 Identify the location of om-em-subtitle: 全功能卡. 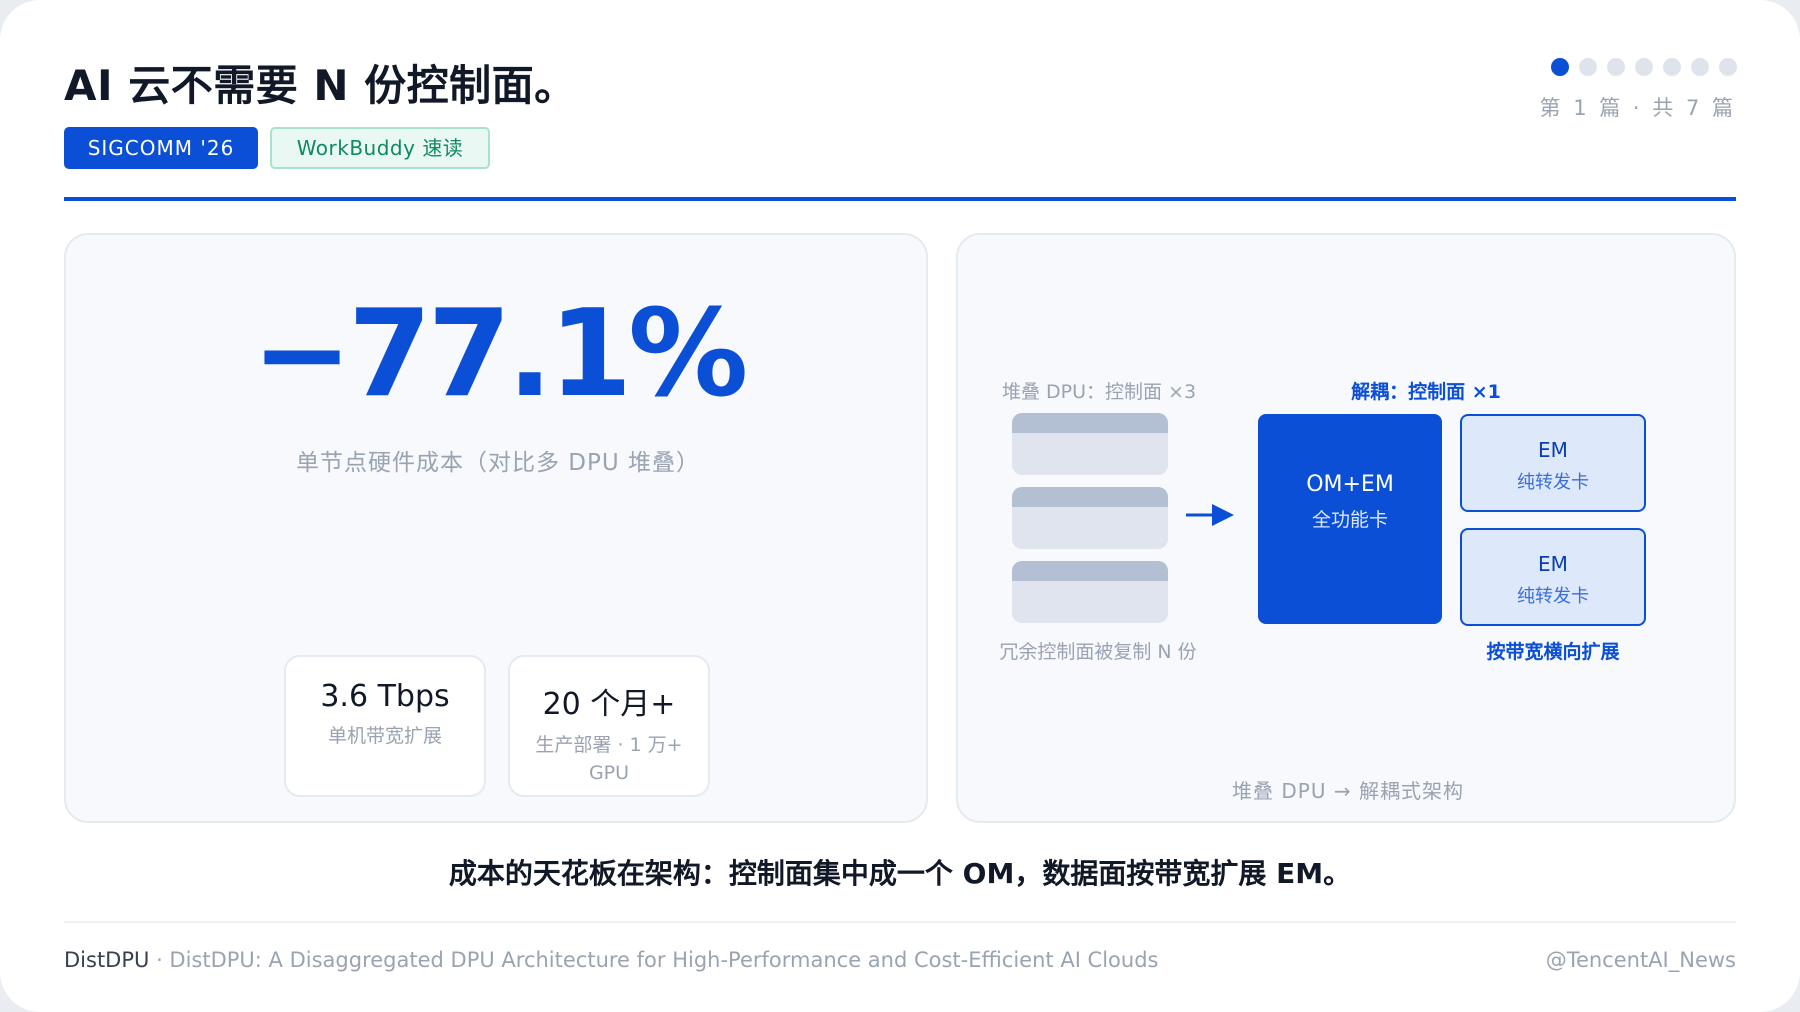
(1349, 520).